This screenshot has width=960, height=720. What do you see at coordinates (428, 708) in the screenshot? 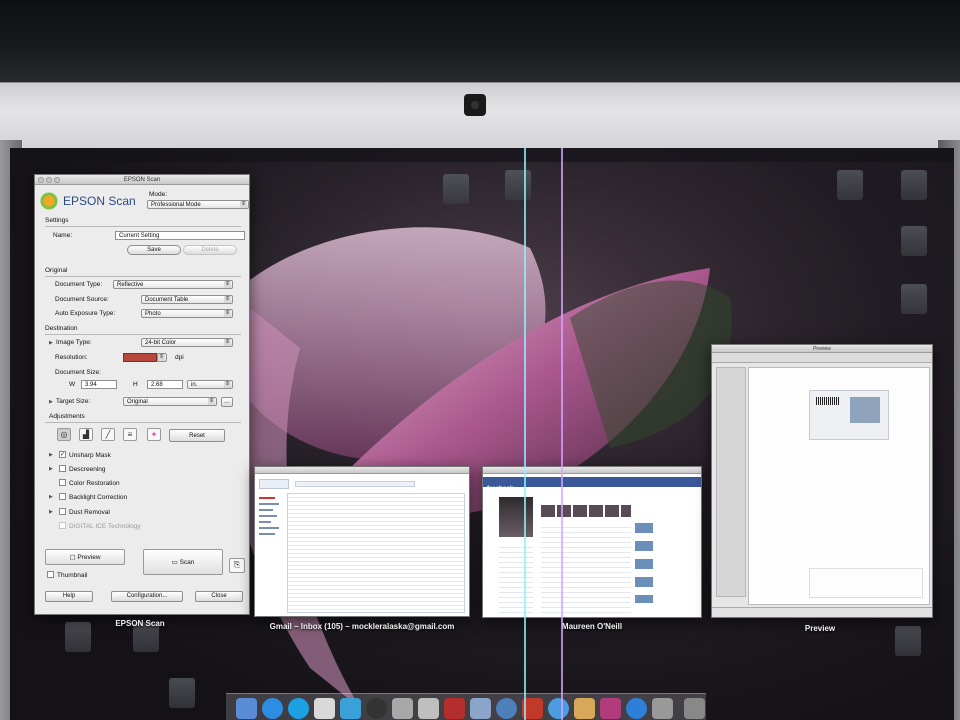
I see `utility-icon` at bounding box center [428, 708].